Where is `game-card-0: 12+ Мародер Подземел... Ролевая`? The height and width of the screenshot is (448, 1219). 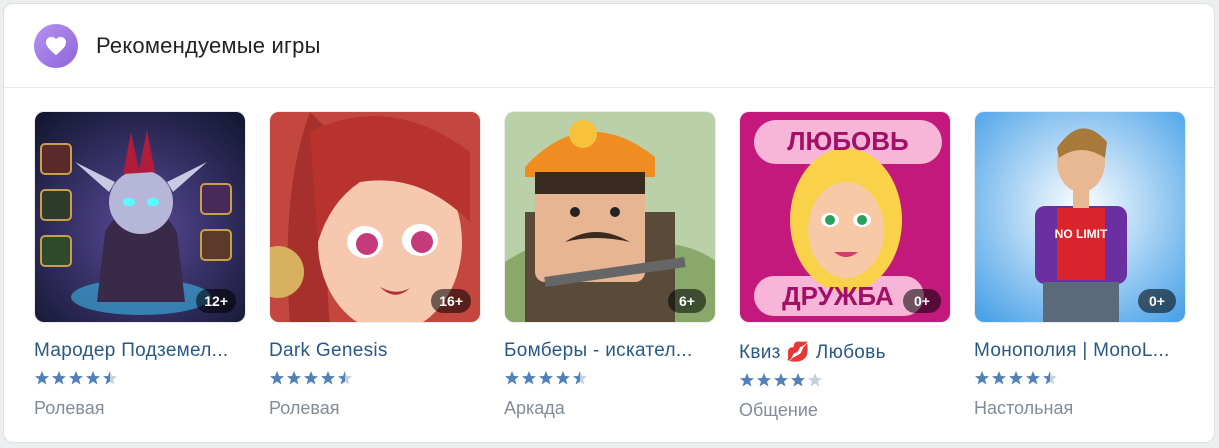
game-card-0: 12+ Мародер Подземел... Ролевая is located at coordinates (140, 271).